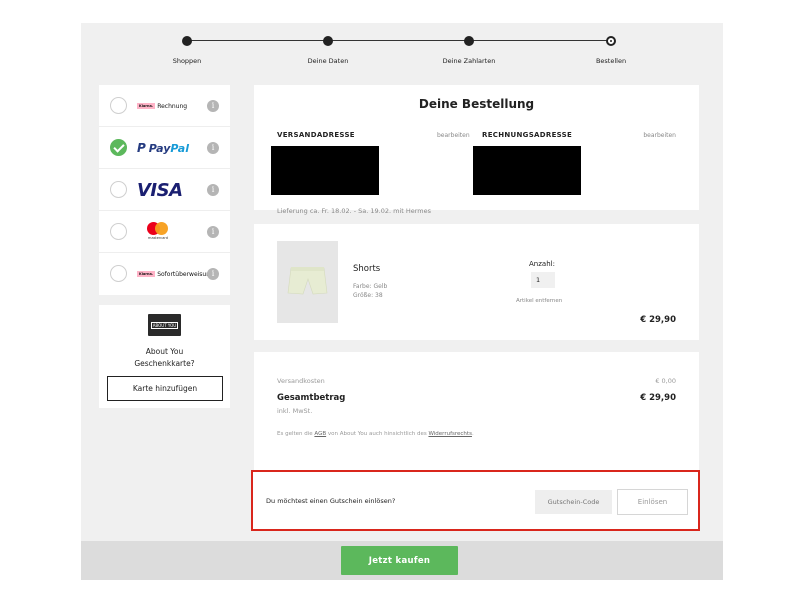 The height and width of the screenshot is (600, 800). I want to click on product-price: € 29,90, so click(658, 320).